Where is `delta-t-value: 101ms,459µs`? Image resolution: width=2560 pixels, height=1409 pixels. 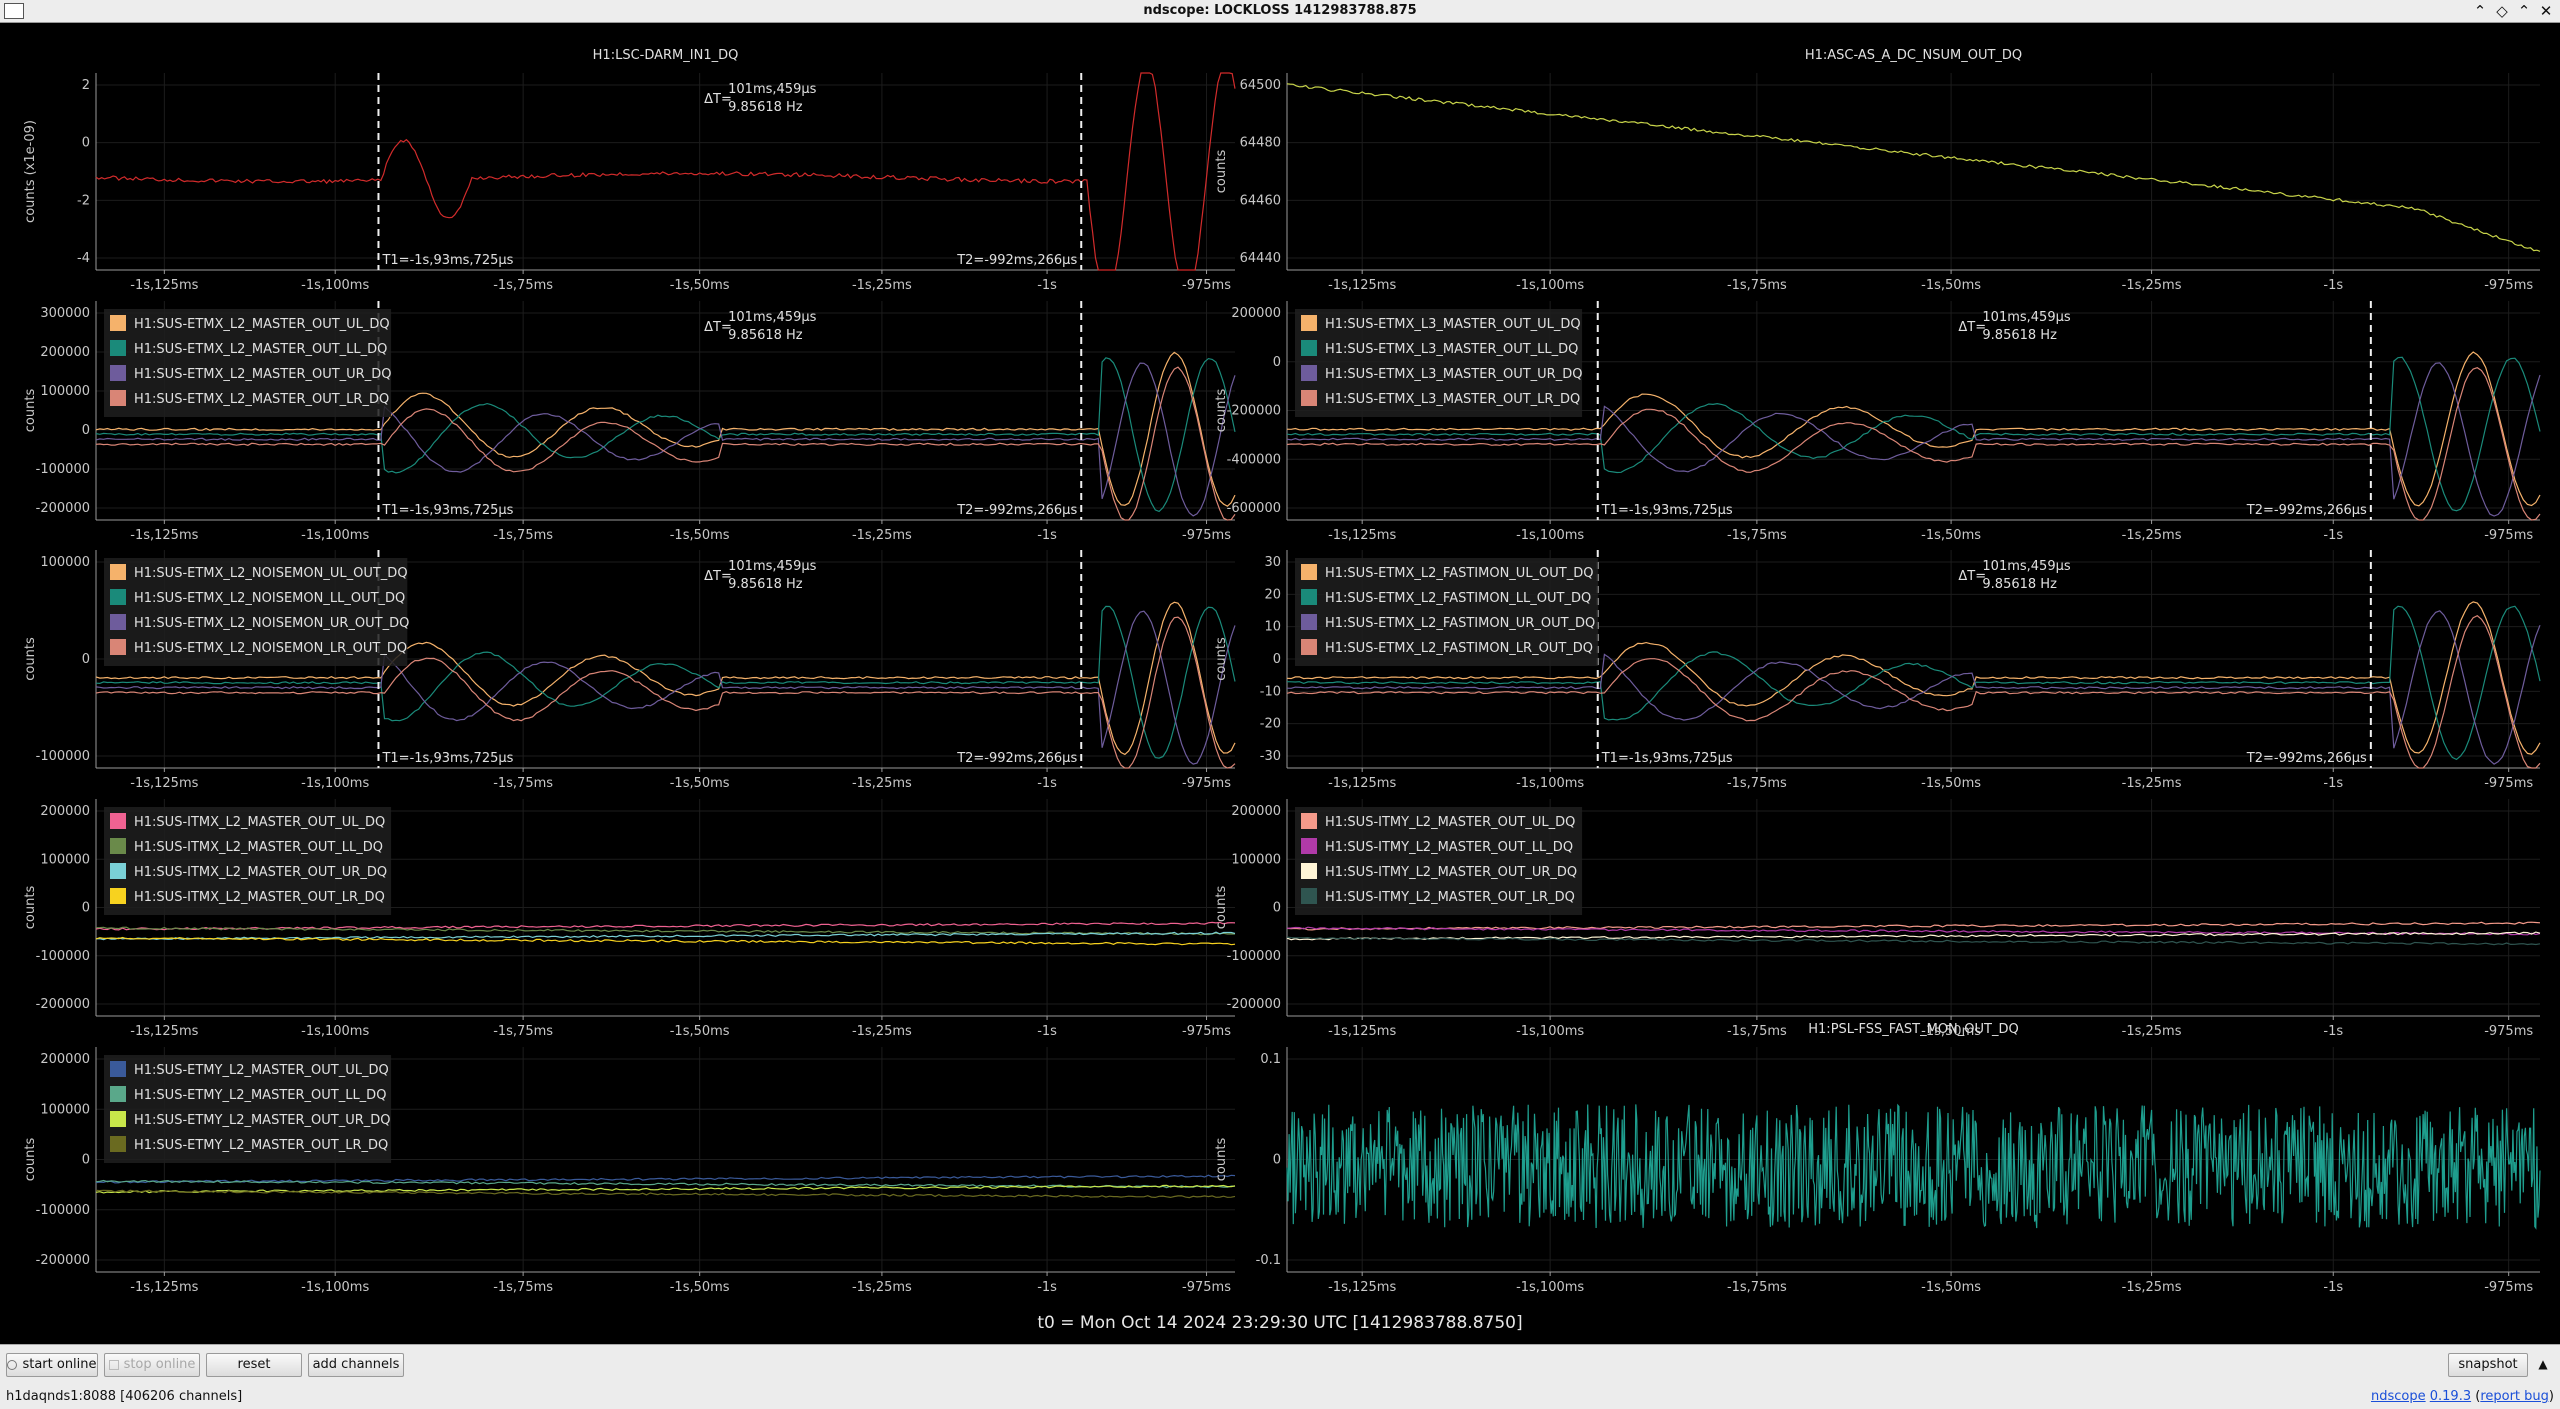
delta-t-value: 101ms,459µs is located at coordinates (772, 89).